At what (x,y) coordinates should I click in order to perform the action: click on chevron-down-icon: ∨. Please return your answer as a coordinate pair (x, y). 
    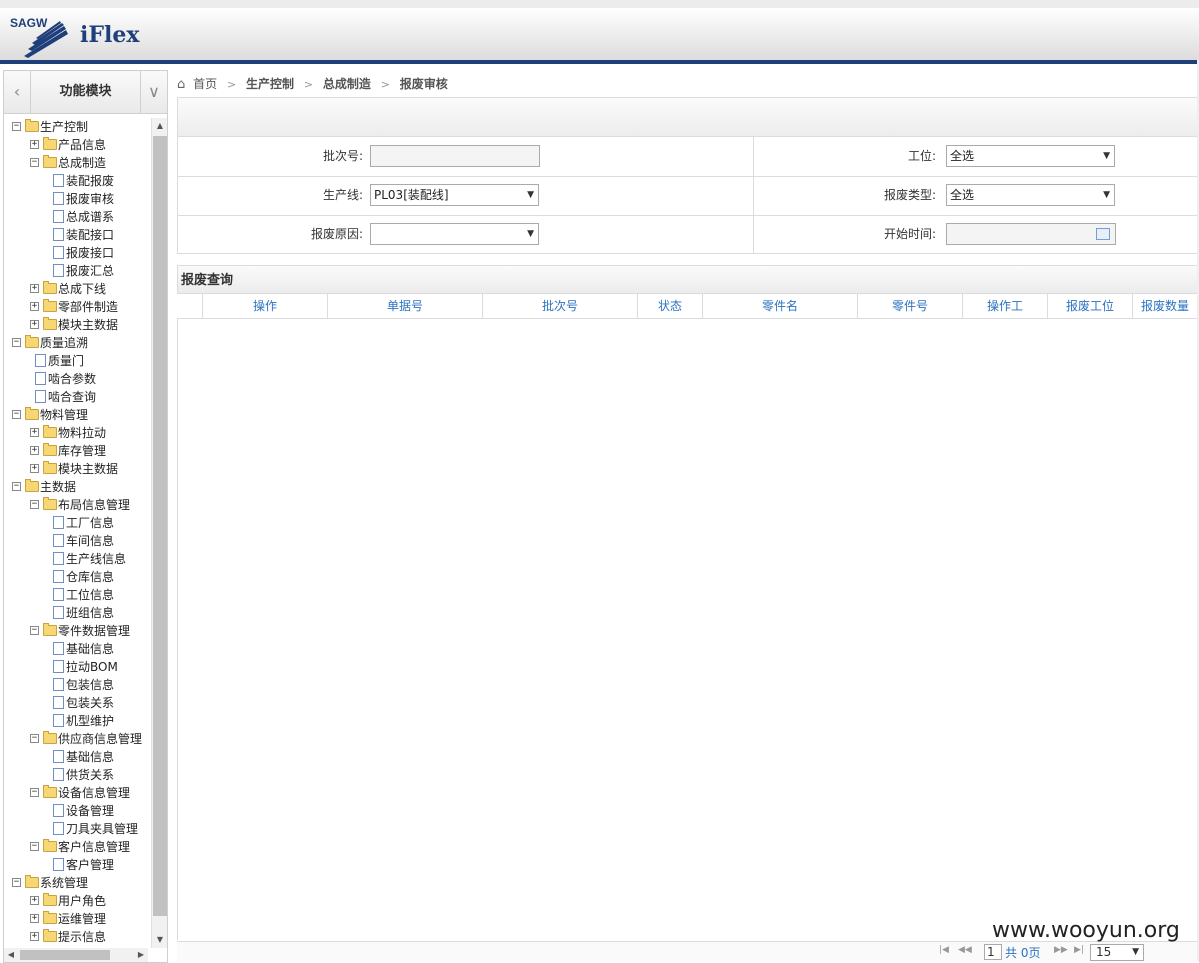
    Looking at the image, I should click on (153, 92).